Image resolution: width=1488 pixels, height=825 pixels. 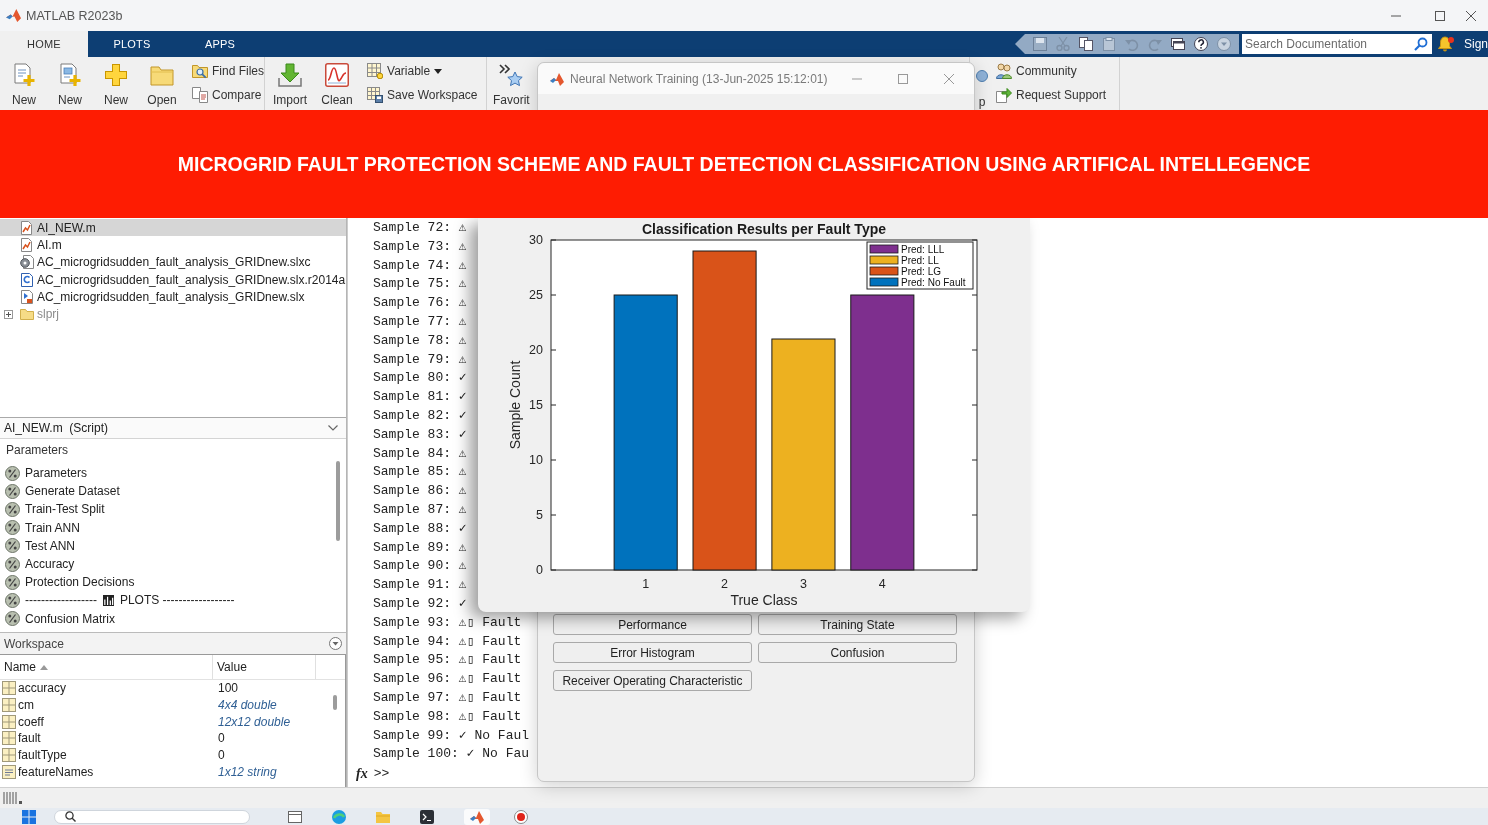 I want to click on console-line: Sample 74: ⚠, so click(x=420, y=265).